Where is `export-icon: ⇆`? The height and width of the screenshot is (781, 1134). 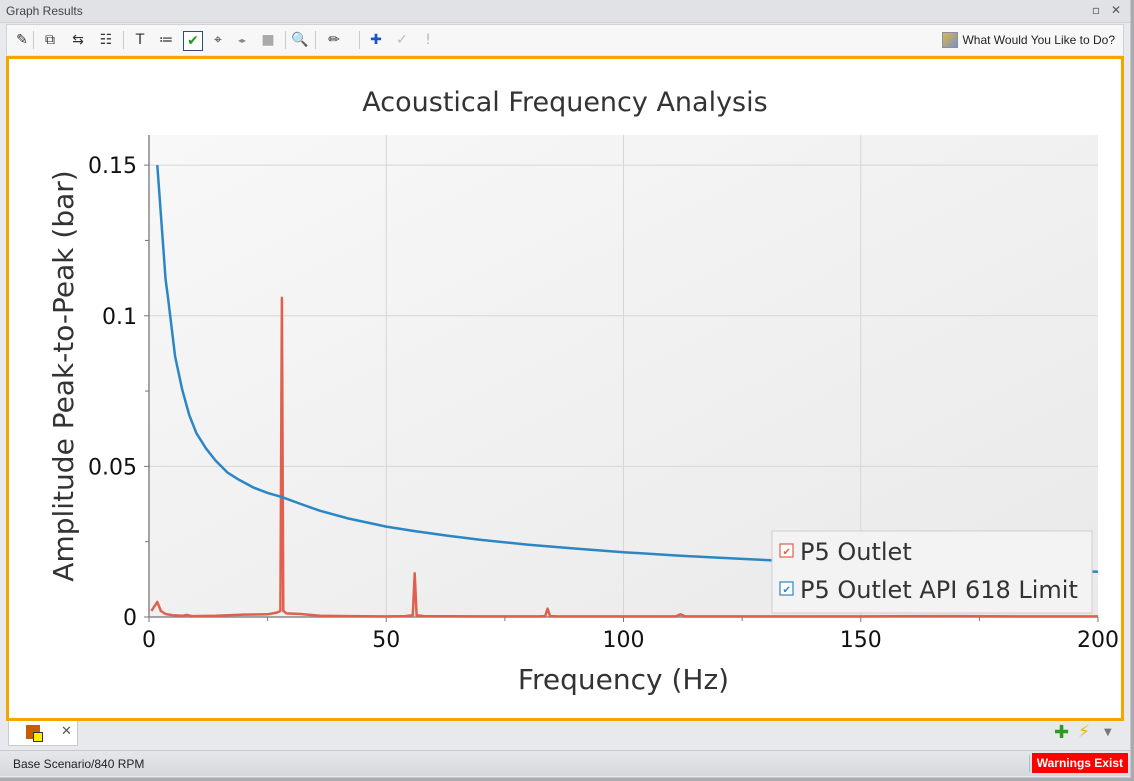
export-icon: ⇆ is located at coordinates (78, 40).